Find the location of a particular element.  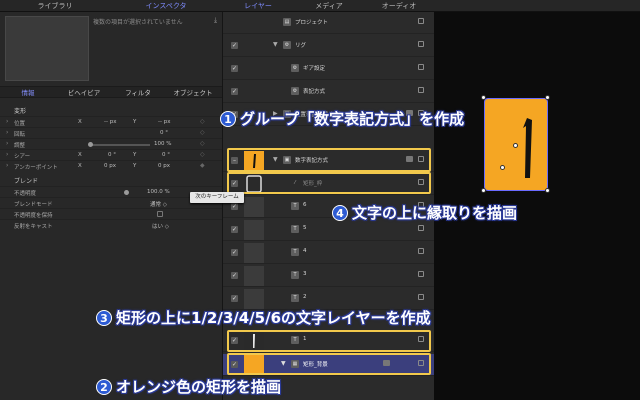

cast-reflection-select: はい ◇ is located at coordinates (160, 226).